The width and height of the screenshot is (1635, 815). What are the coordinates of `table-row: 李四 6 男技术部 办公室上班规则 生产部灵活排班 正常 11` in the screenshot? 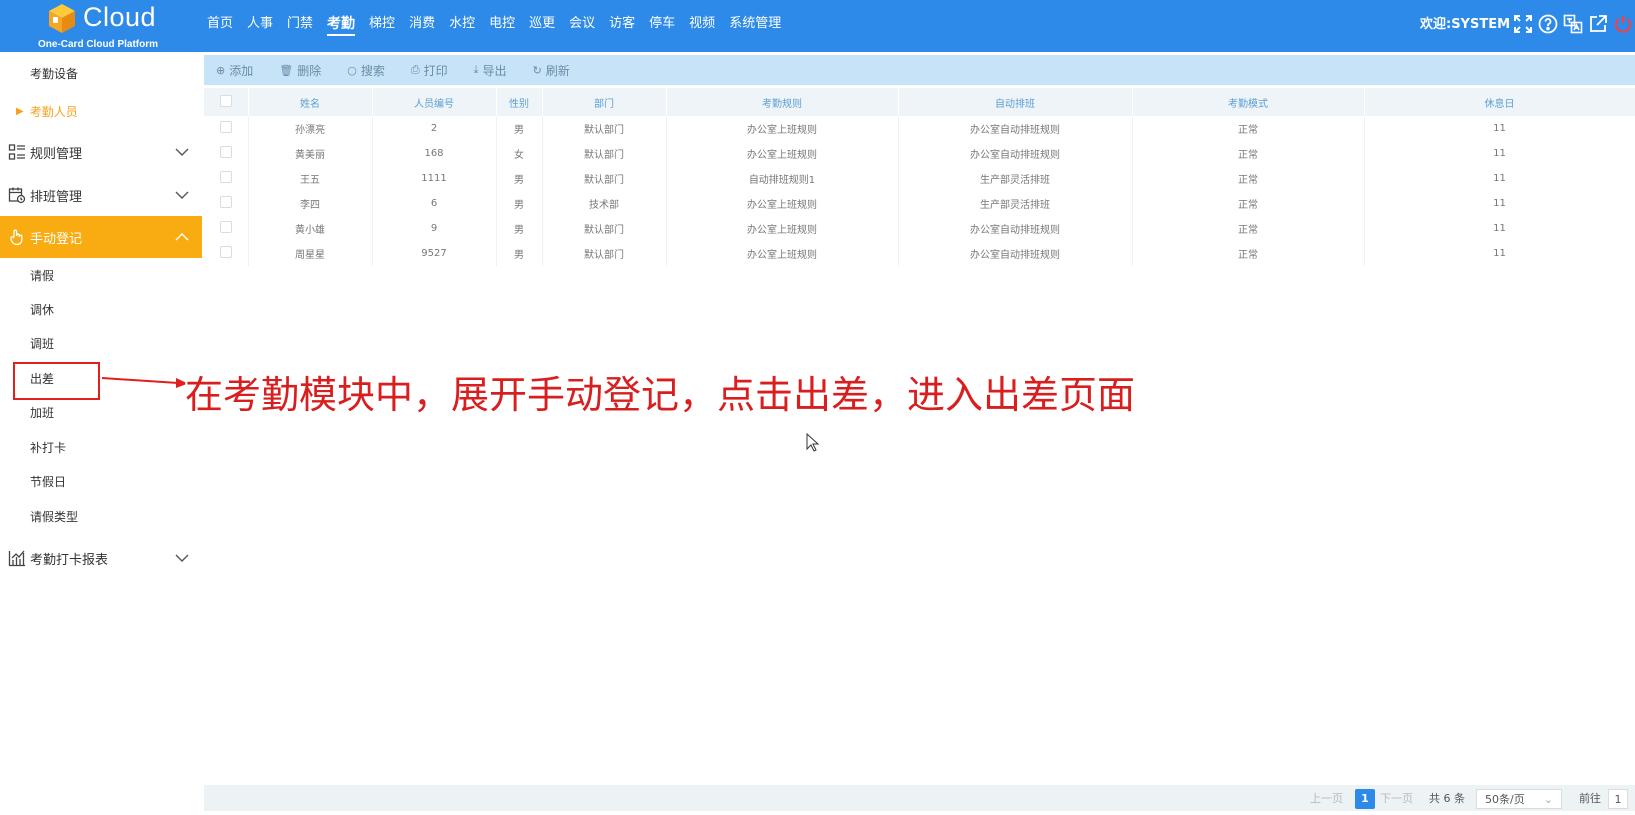 It's located at (919, 203).